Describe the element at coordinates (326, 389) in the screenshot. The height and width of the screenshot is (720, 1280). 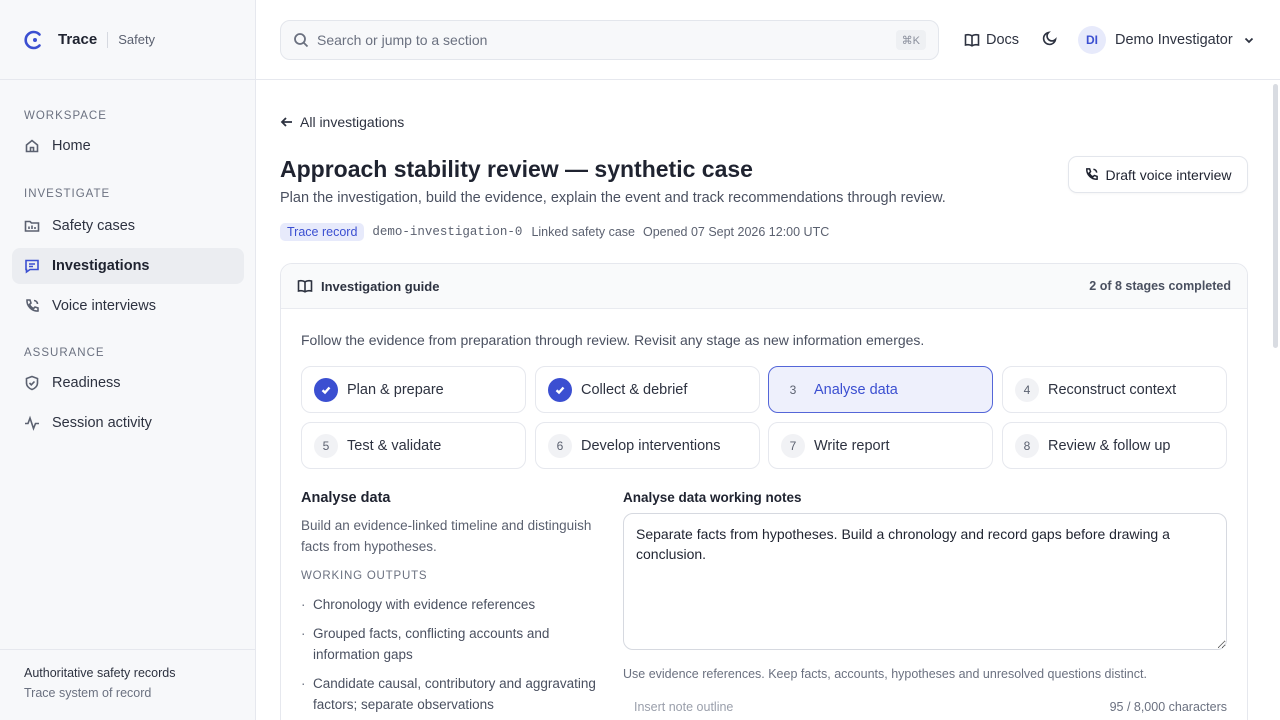
I see `check-icon` at that location.